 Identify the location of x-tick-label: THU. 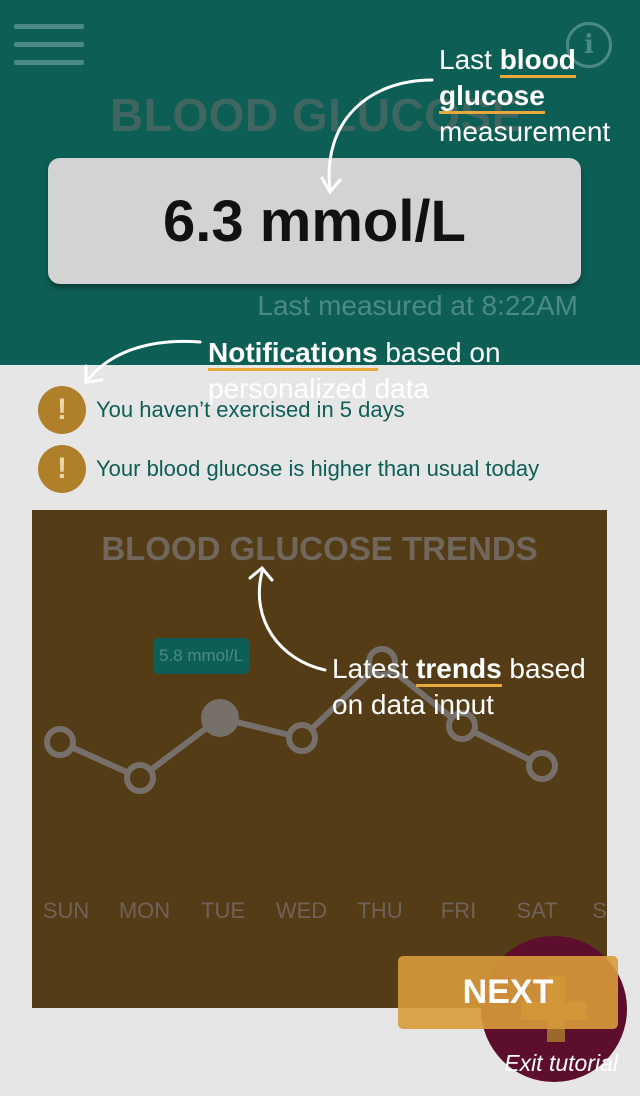
(379, 910).